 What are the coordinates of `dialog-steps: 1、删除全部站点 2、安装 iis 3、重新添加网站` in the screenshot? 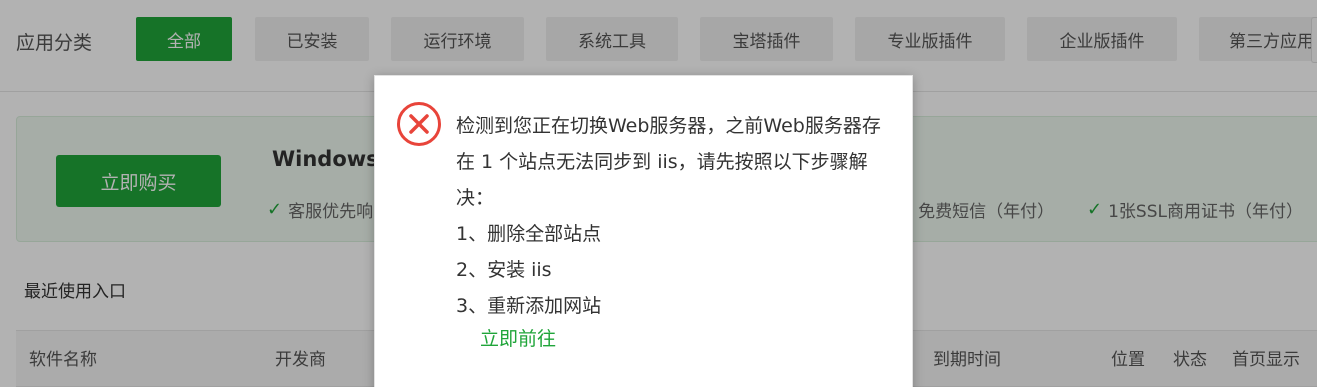 It's located at (528, 270).